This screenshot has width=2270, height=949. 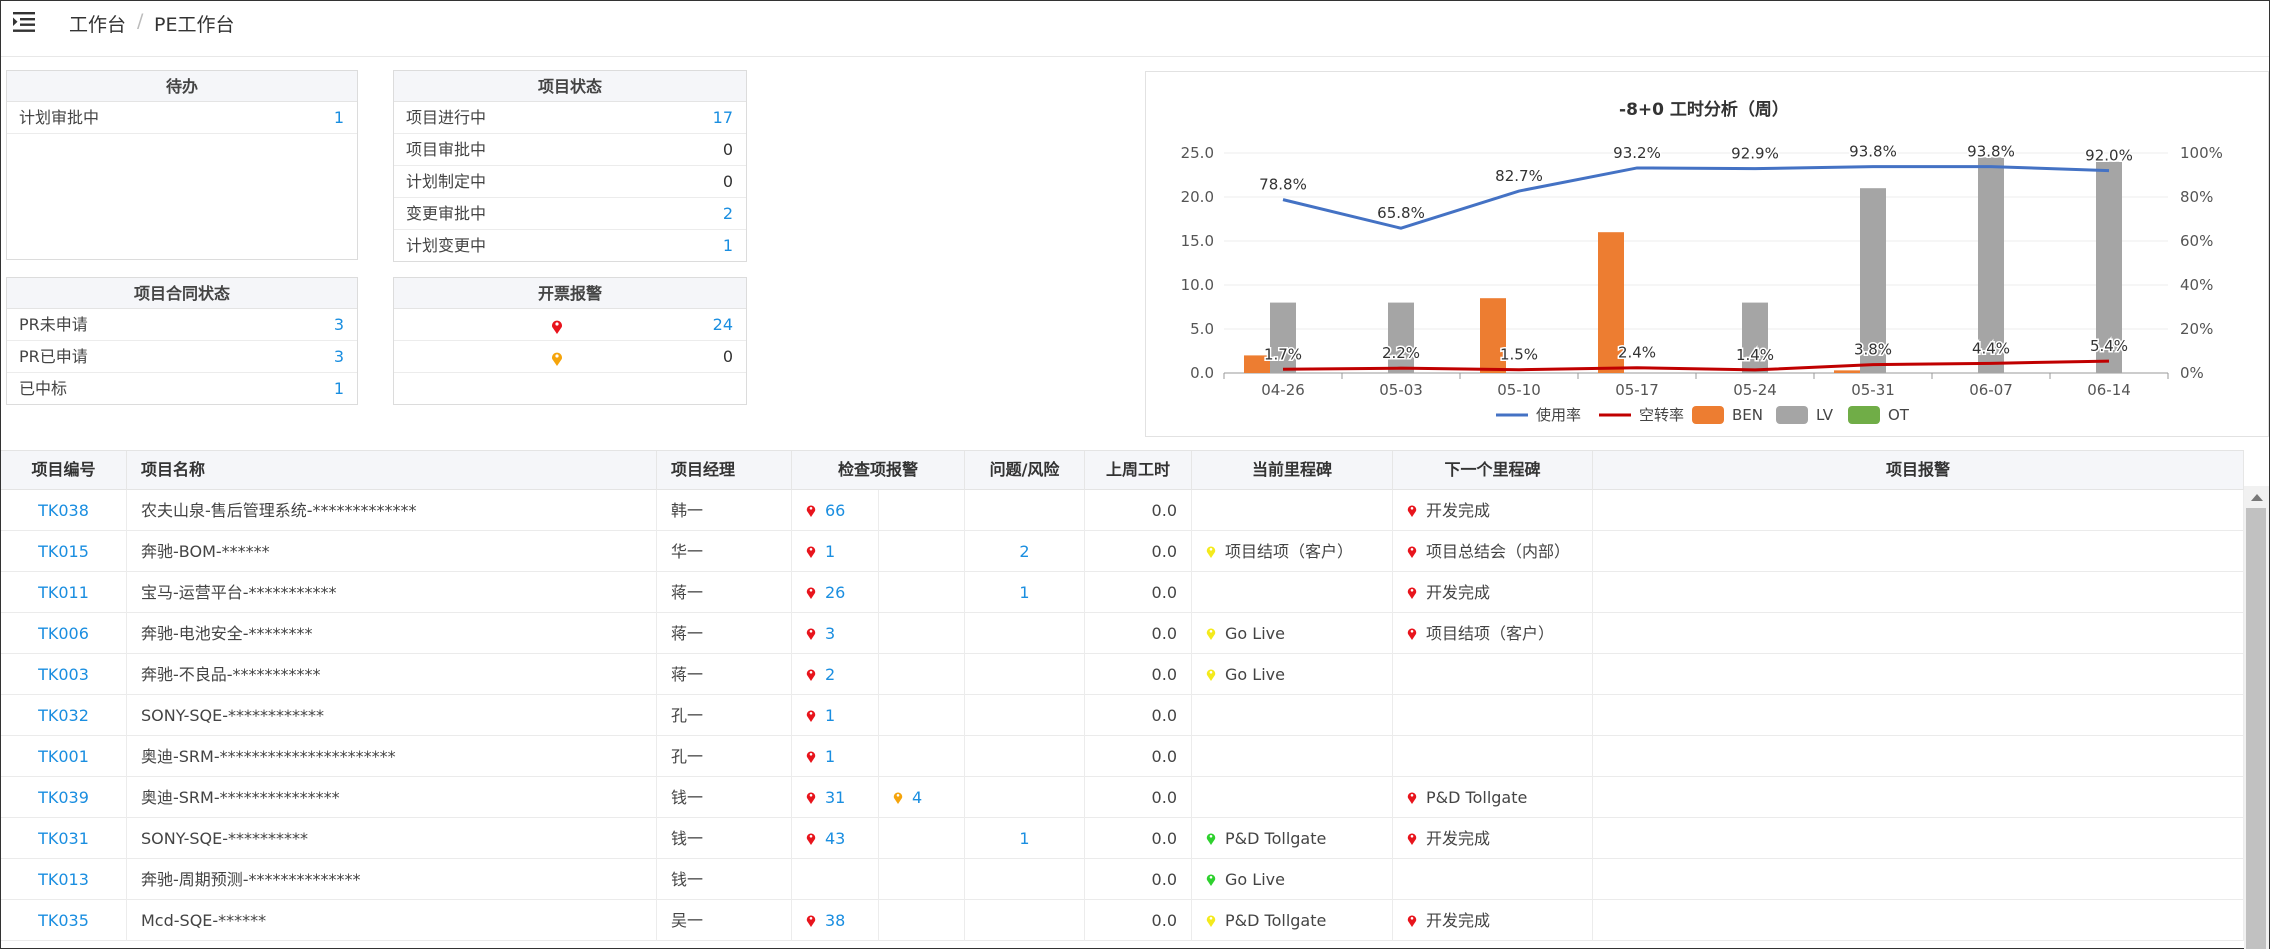 What do you see at coordinates (392, 797) in the screenshot?
I see `project-name-cell: 奥迪-SRM-***************` at bounding box center [392, 797].